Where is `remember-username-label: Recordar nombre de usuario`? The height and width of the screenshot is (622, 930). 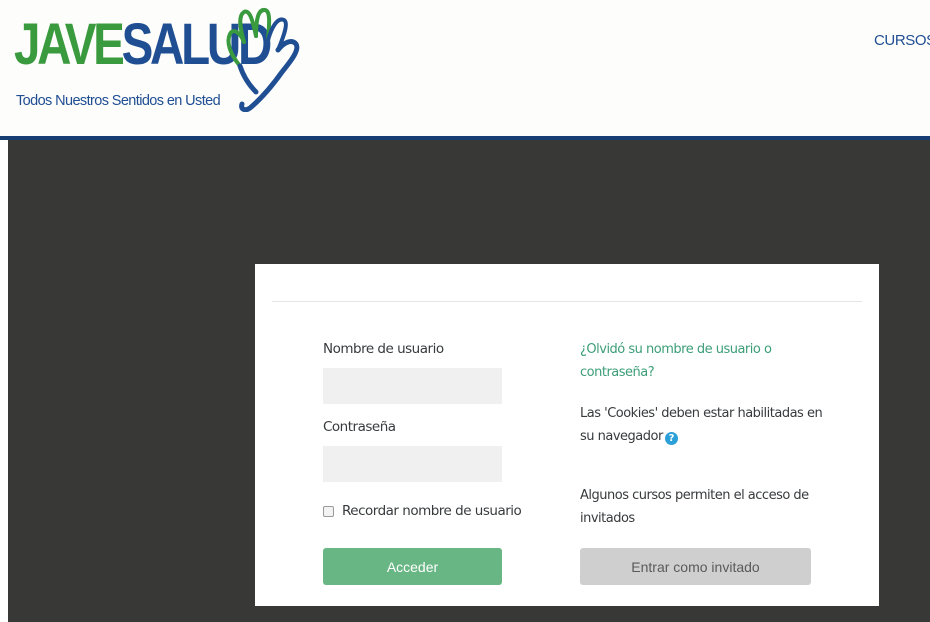
remember-username-label: Recordar nombre de usuario is located at coordinates (432, 511).